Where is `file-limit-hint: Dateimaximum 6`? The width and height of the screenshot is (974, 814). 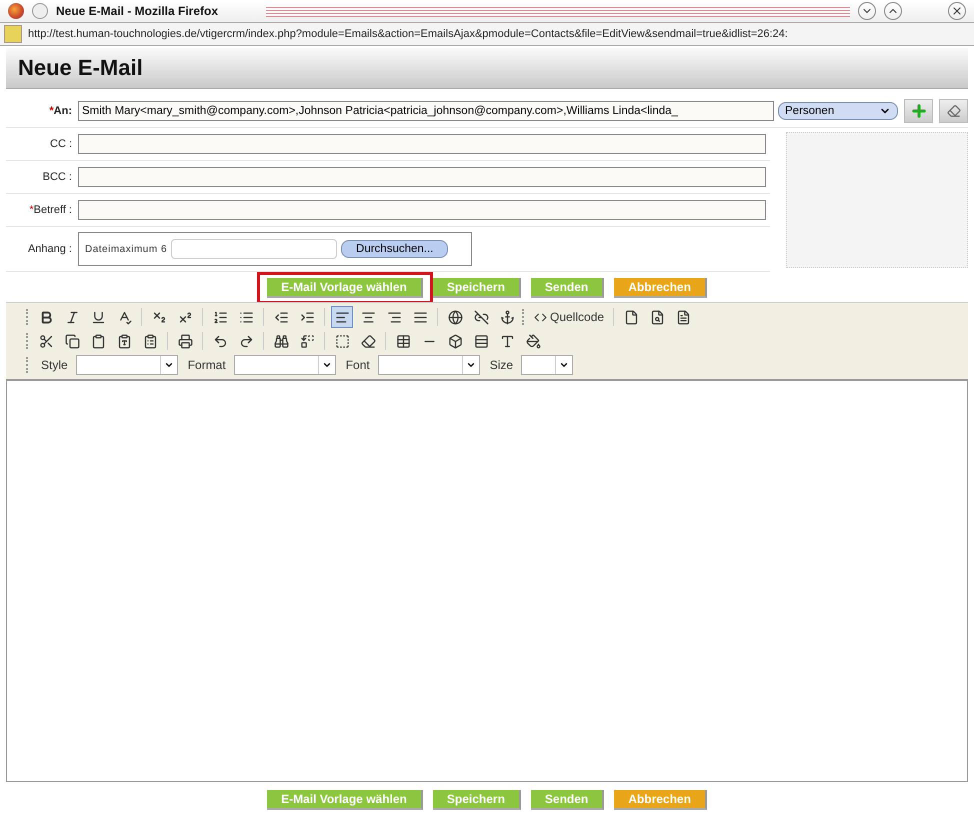
file-limit-hint: Dateimaximum 6 is located at coordinates (126, 249).